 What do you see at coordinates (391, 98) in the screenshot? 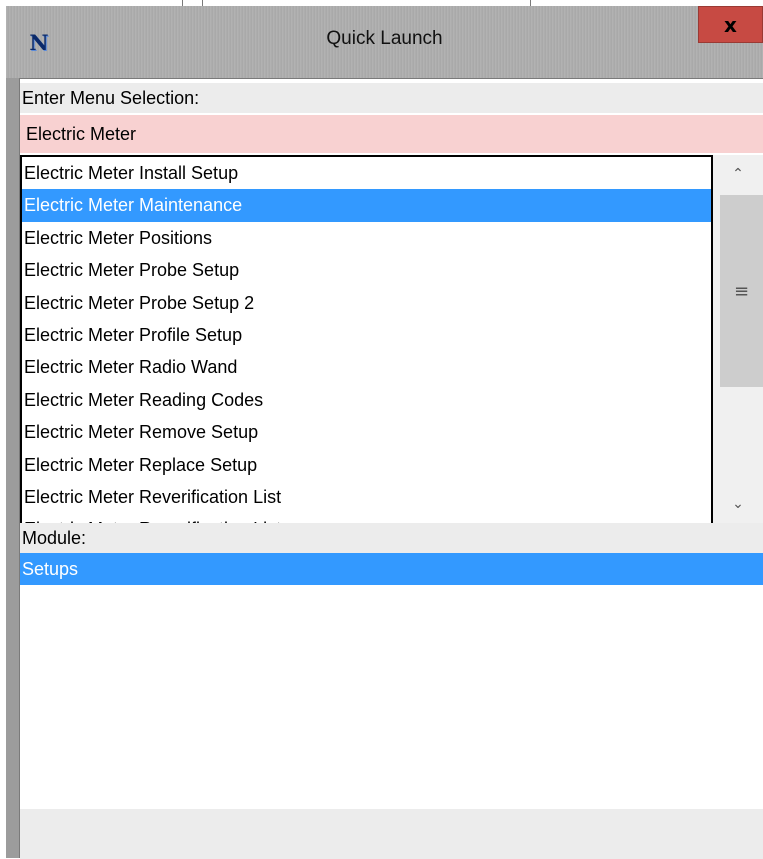
I see `menu-selection-label: Enter Menu Selection:` at bounding box center [391, 98].